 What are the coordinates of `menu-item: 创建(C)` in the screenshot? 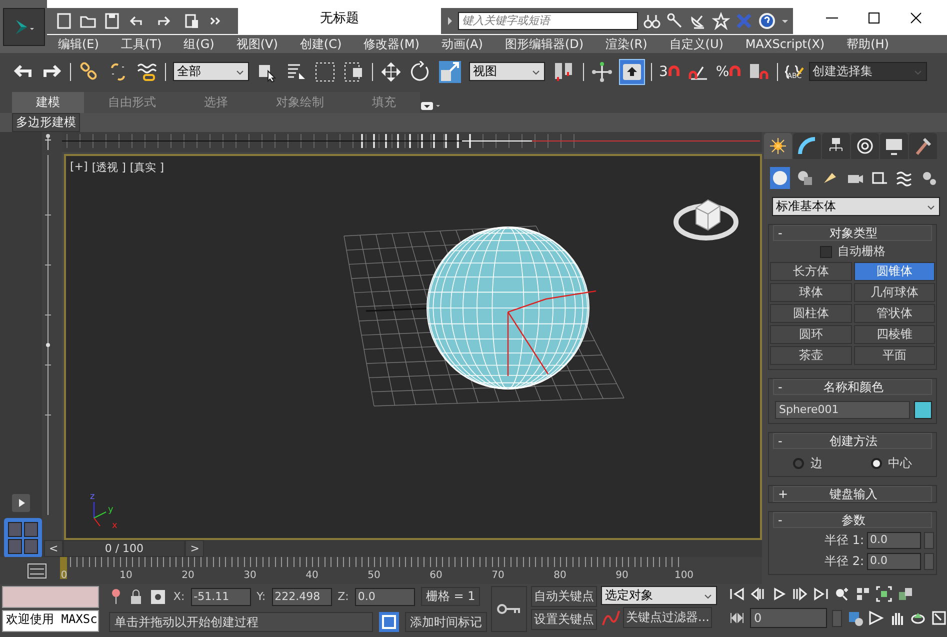 It's located at (320, 44).